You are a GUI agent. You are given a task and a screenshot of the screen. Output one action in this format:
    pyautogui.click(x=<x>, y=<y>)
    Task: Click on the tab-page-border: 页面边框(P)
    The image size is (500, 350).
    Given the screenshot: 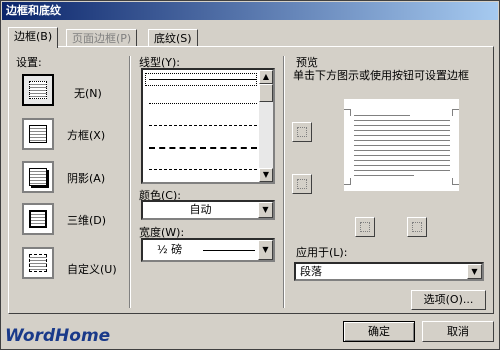 What is the action you would take?
    pyautogui.click(x=102, y=38)
    